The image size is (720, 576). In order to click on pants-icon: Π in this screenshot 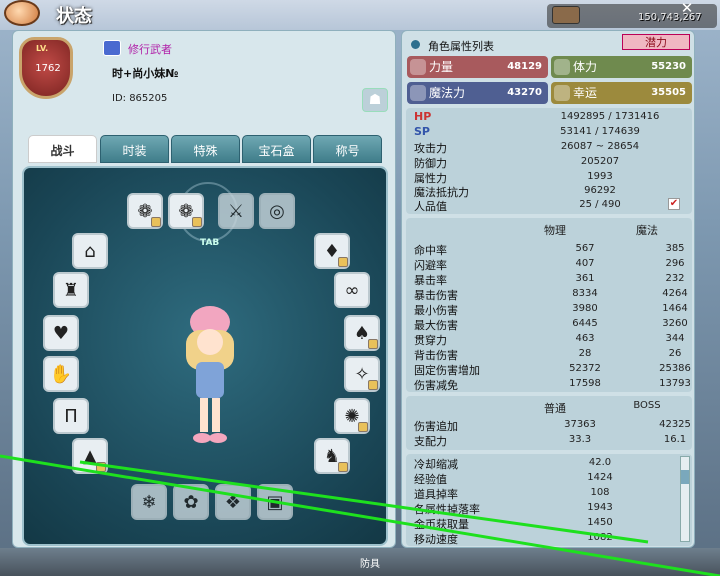, I will do `click(71, 416)`.